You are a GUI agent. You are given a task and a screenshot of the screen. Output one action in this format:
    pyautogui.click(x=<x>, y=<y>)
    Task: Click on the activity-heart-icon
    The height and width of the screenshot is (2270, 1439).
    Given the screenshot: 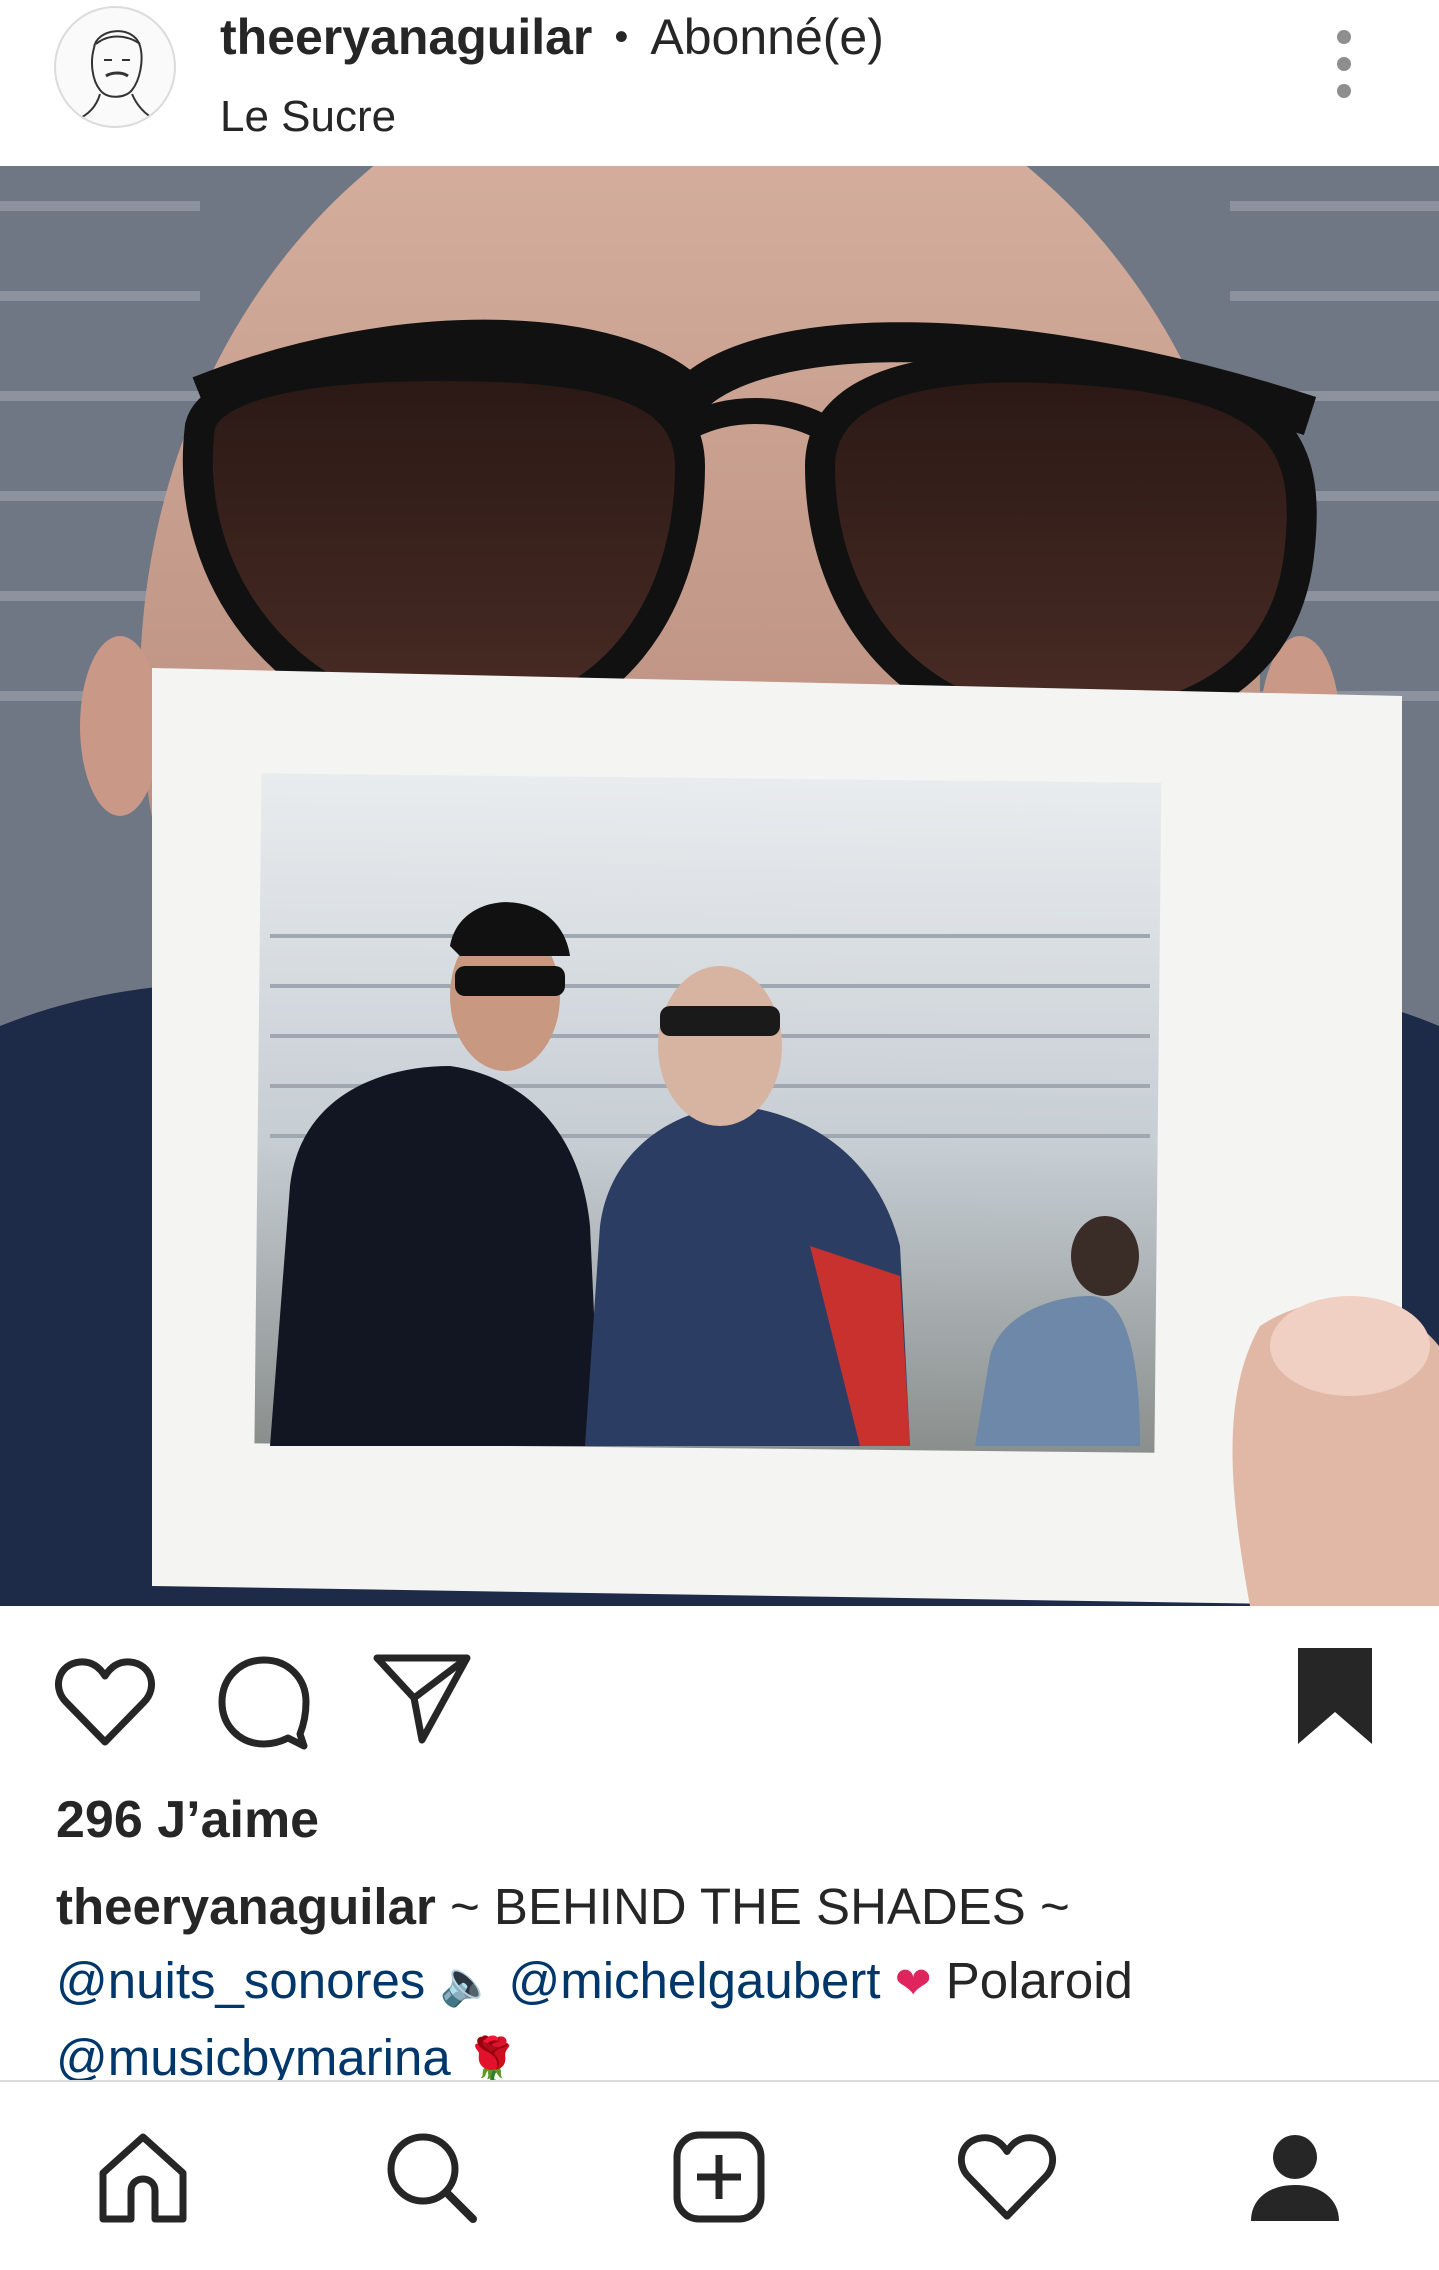 What is the action you would take?
    pyautogui.click(x=1007, y=2177)
    